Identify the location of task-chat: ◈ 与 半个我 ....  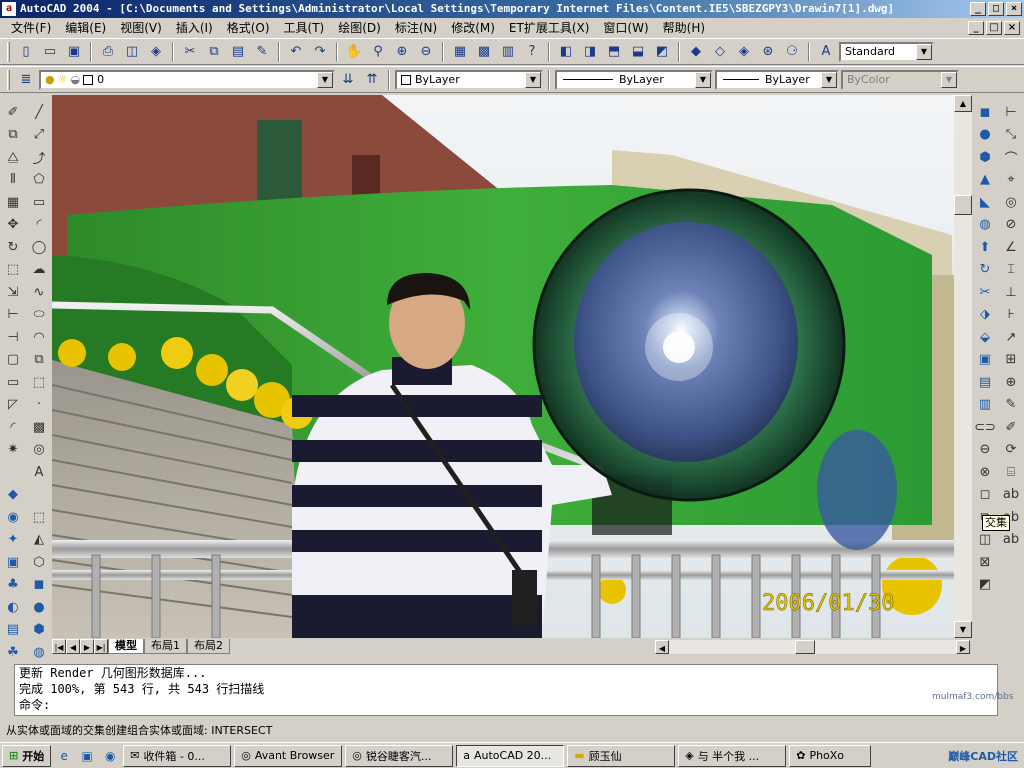
(732, 755).